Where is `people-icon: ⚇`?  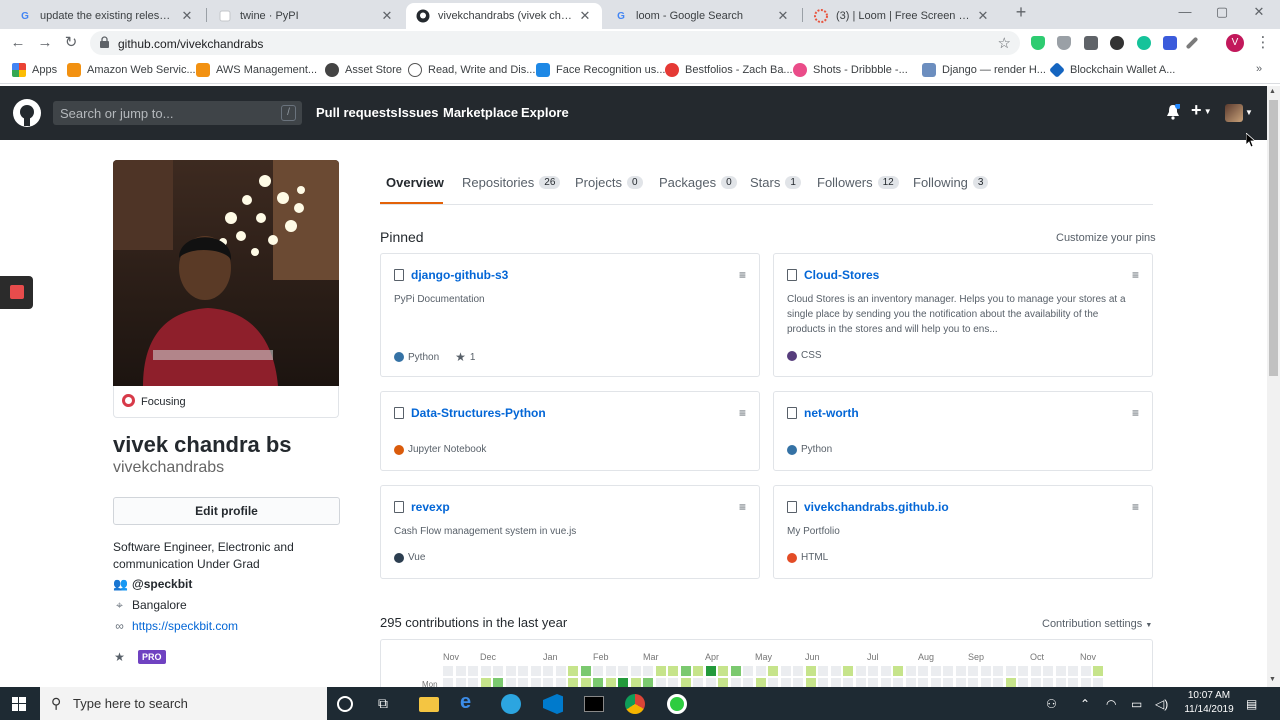
people-icon: ⚇ is located at coordinates (1051, 704).